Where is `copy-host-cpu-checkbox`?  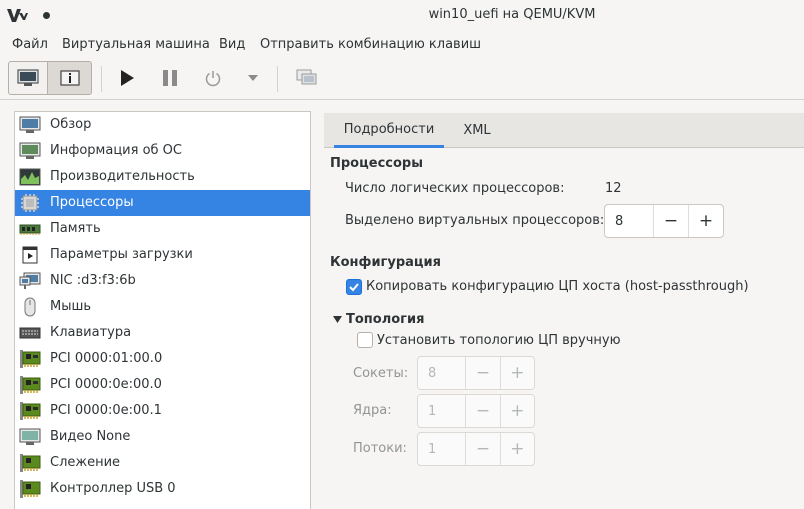
copy-host-cpu-checkbox is located at coordinates (354, 287).